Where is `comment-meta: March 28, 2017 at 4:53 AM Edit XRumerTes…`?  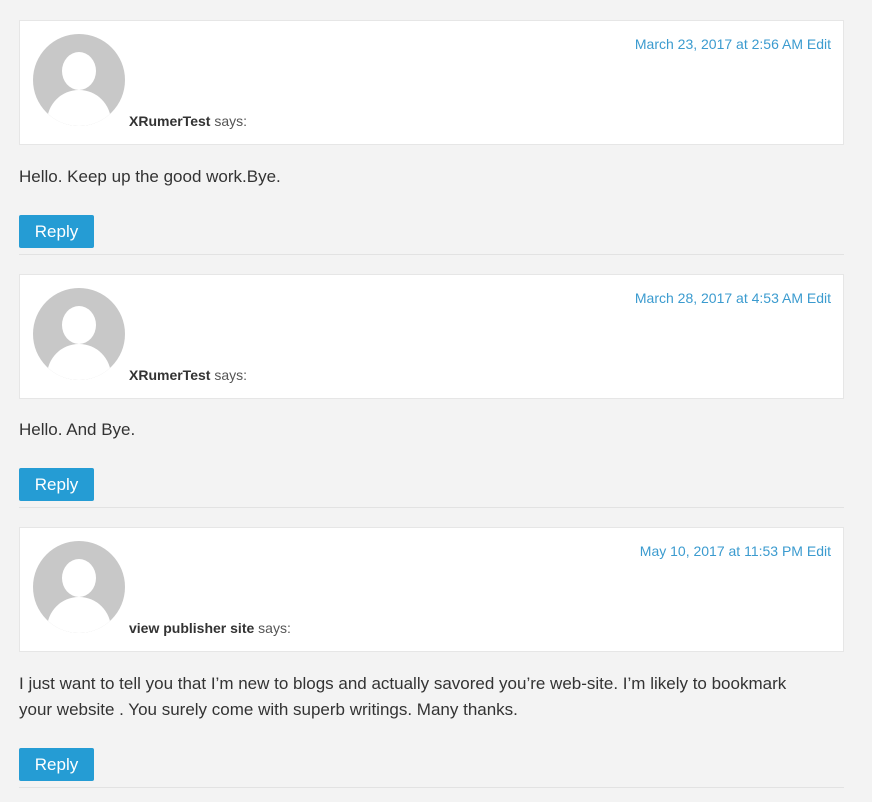
comment-meta: March 28, 2017 at 4:53 AM Edit XRumerTes… is located at coordinates (431, 336).